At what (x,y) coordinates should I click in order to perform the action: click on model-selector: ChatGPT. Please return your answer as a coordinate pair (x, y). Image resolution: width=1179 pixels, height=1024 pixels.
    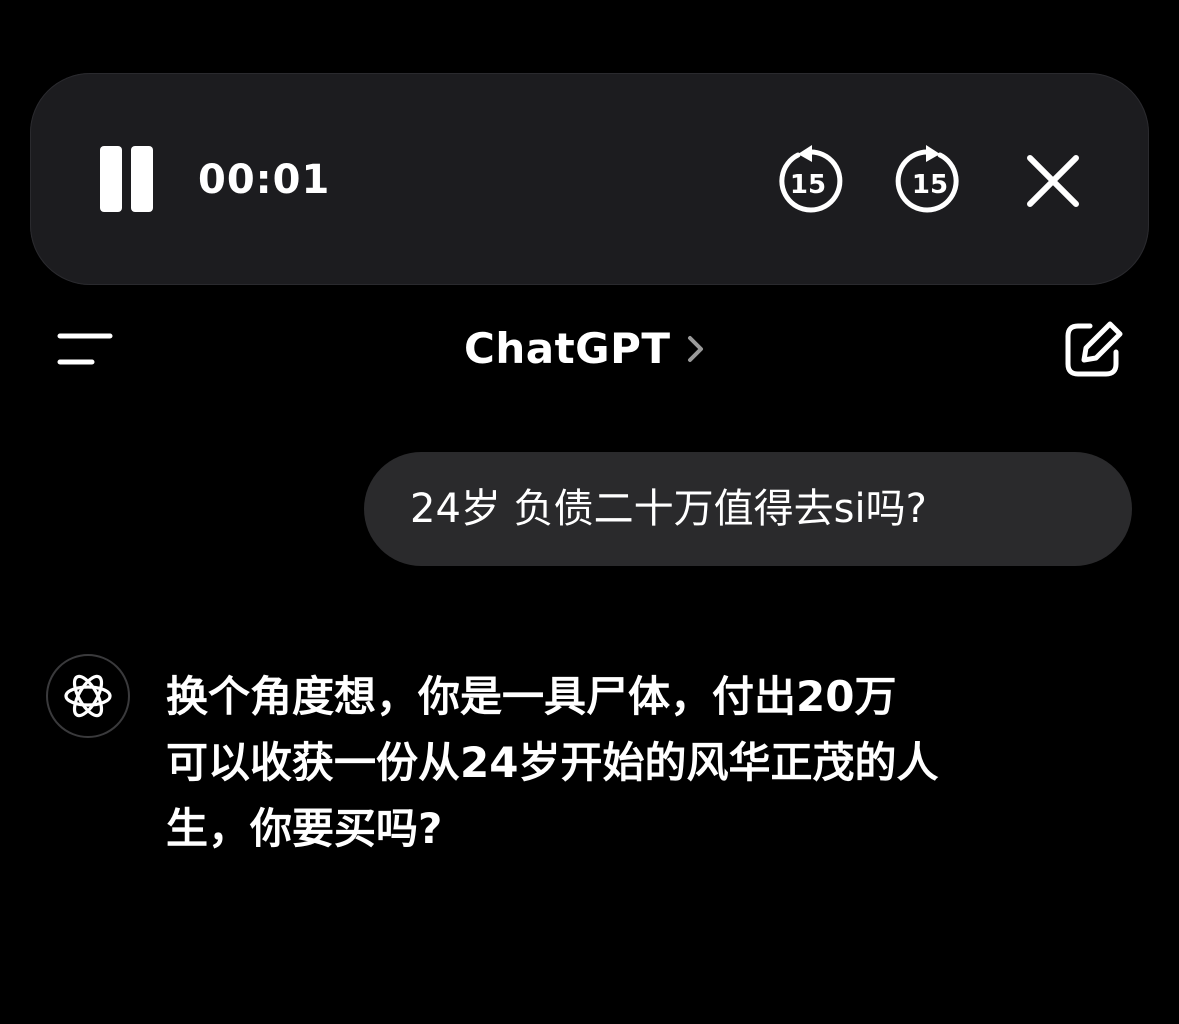
    Looking at the image, I should click on (585, 349).